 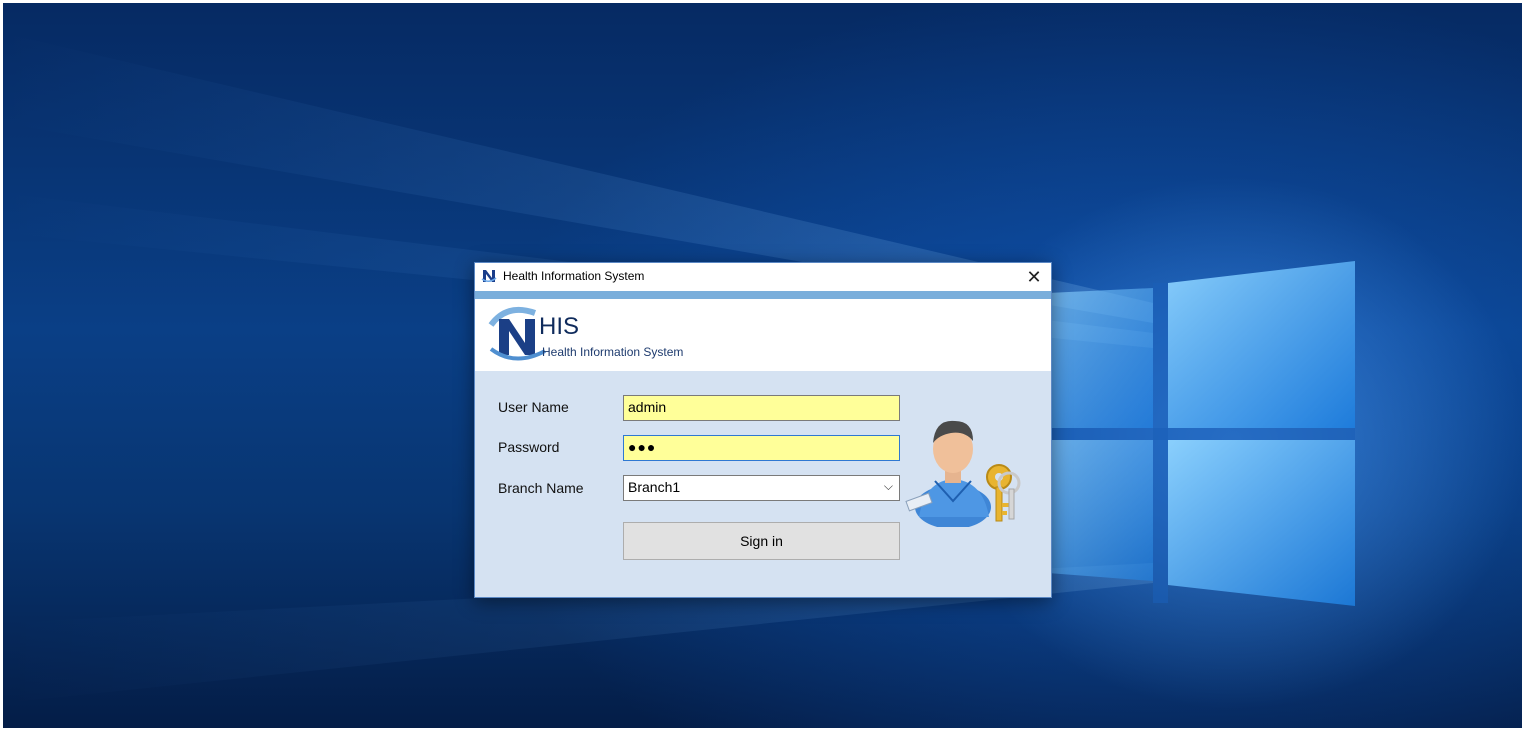 I want to click on app-logo-icon, so click(x=489, y=276).